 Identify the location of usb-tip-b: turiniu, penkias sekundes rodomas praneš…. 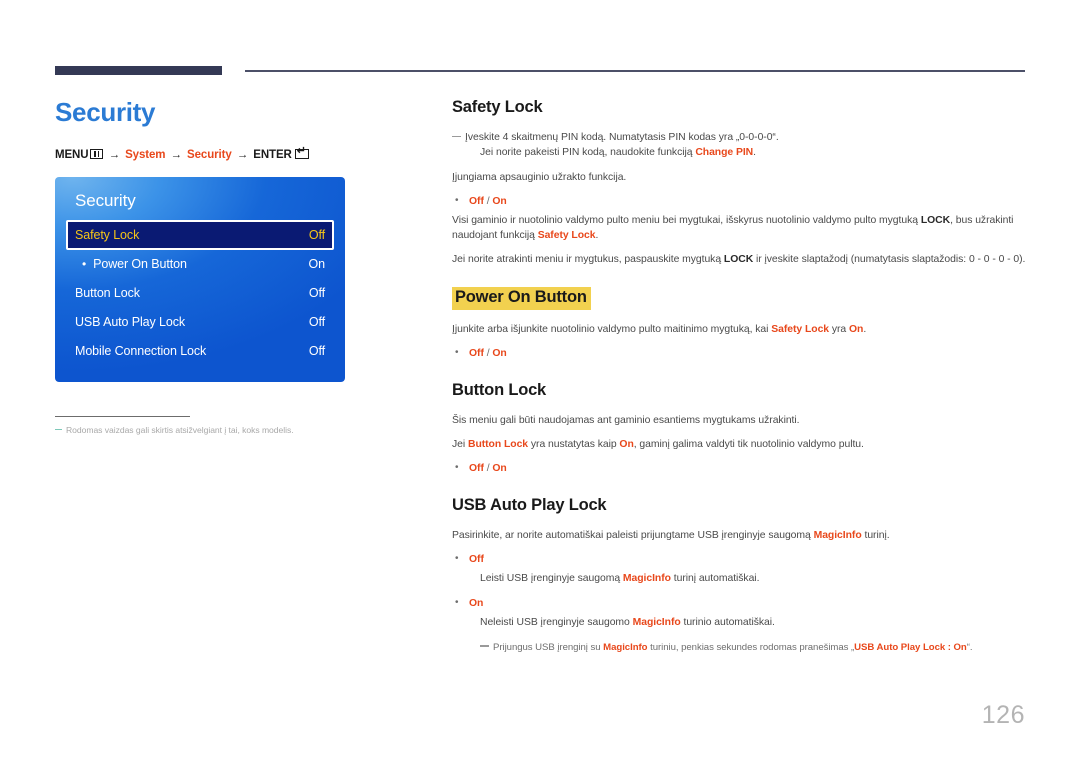
(751, 647).